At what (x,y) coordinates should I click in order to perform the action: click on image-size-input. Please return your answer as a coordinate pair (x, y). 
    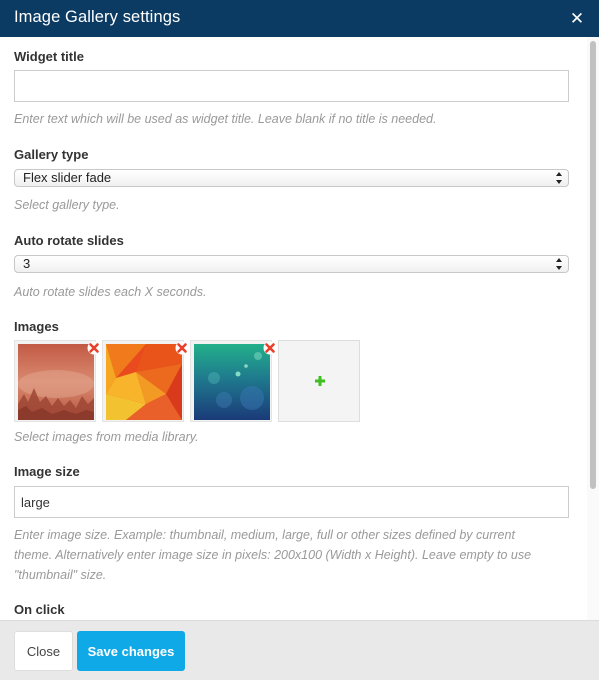
    Looking at the image, I should click on (291, 502).